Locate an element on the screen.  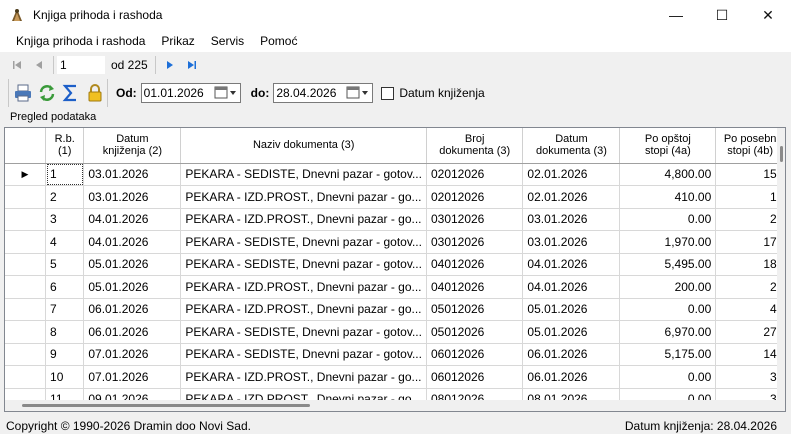
table-cell: 3, is located at coordinates (750, 377).